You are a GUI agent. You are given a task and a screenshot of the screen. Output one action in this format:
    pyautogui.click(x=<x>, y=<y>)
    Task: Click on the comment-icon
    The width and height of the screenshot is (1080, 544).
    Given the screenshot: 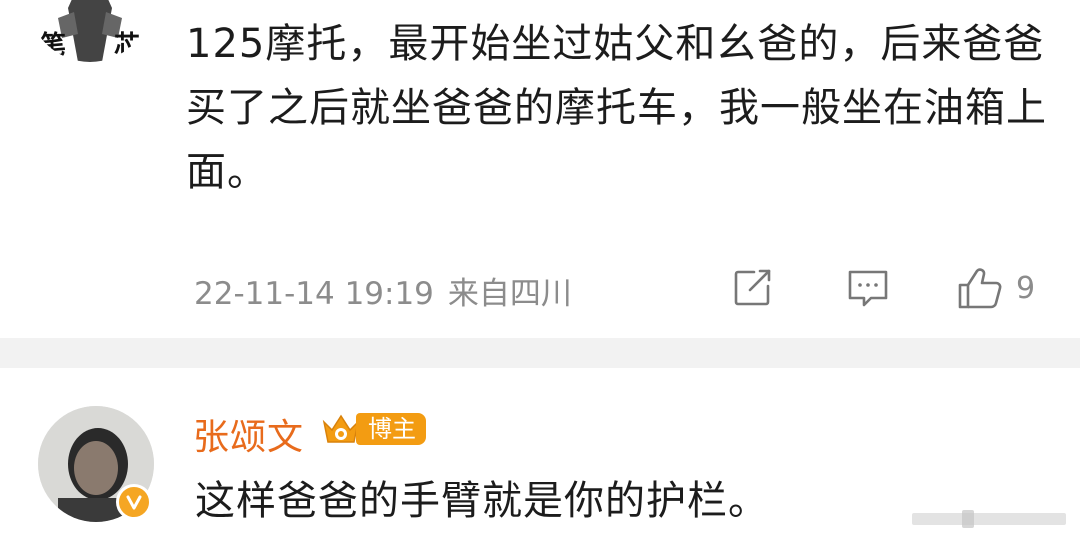 What is the action you would take?
    pyautogui.click(x=868, y=288)
    